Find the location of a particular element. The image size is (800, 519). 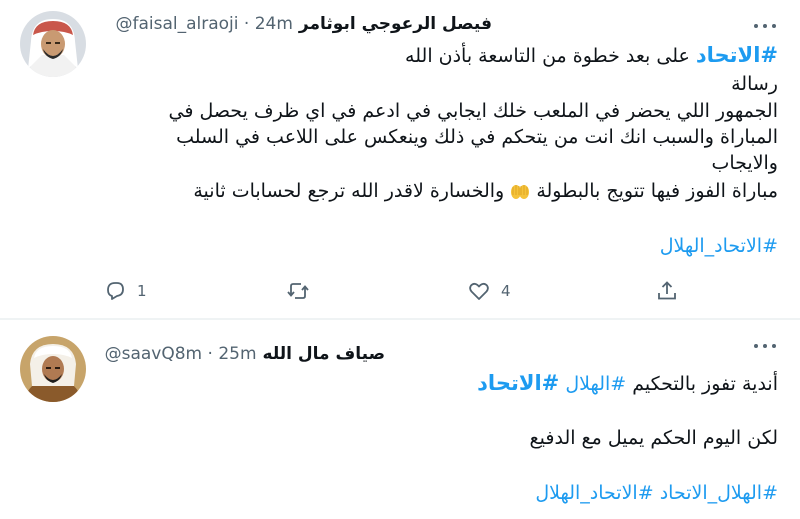

retweet-icon is located at coordinates (298, 291).